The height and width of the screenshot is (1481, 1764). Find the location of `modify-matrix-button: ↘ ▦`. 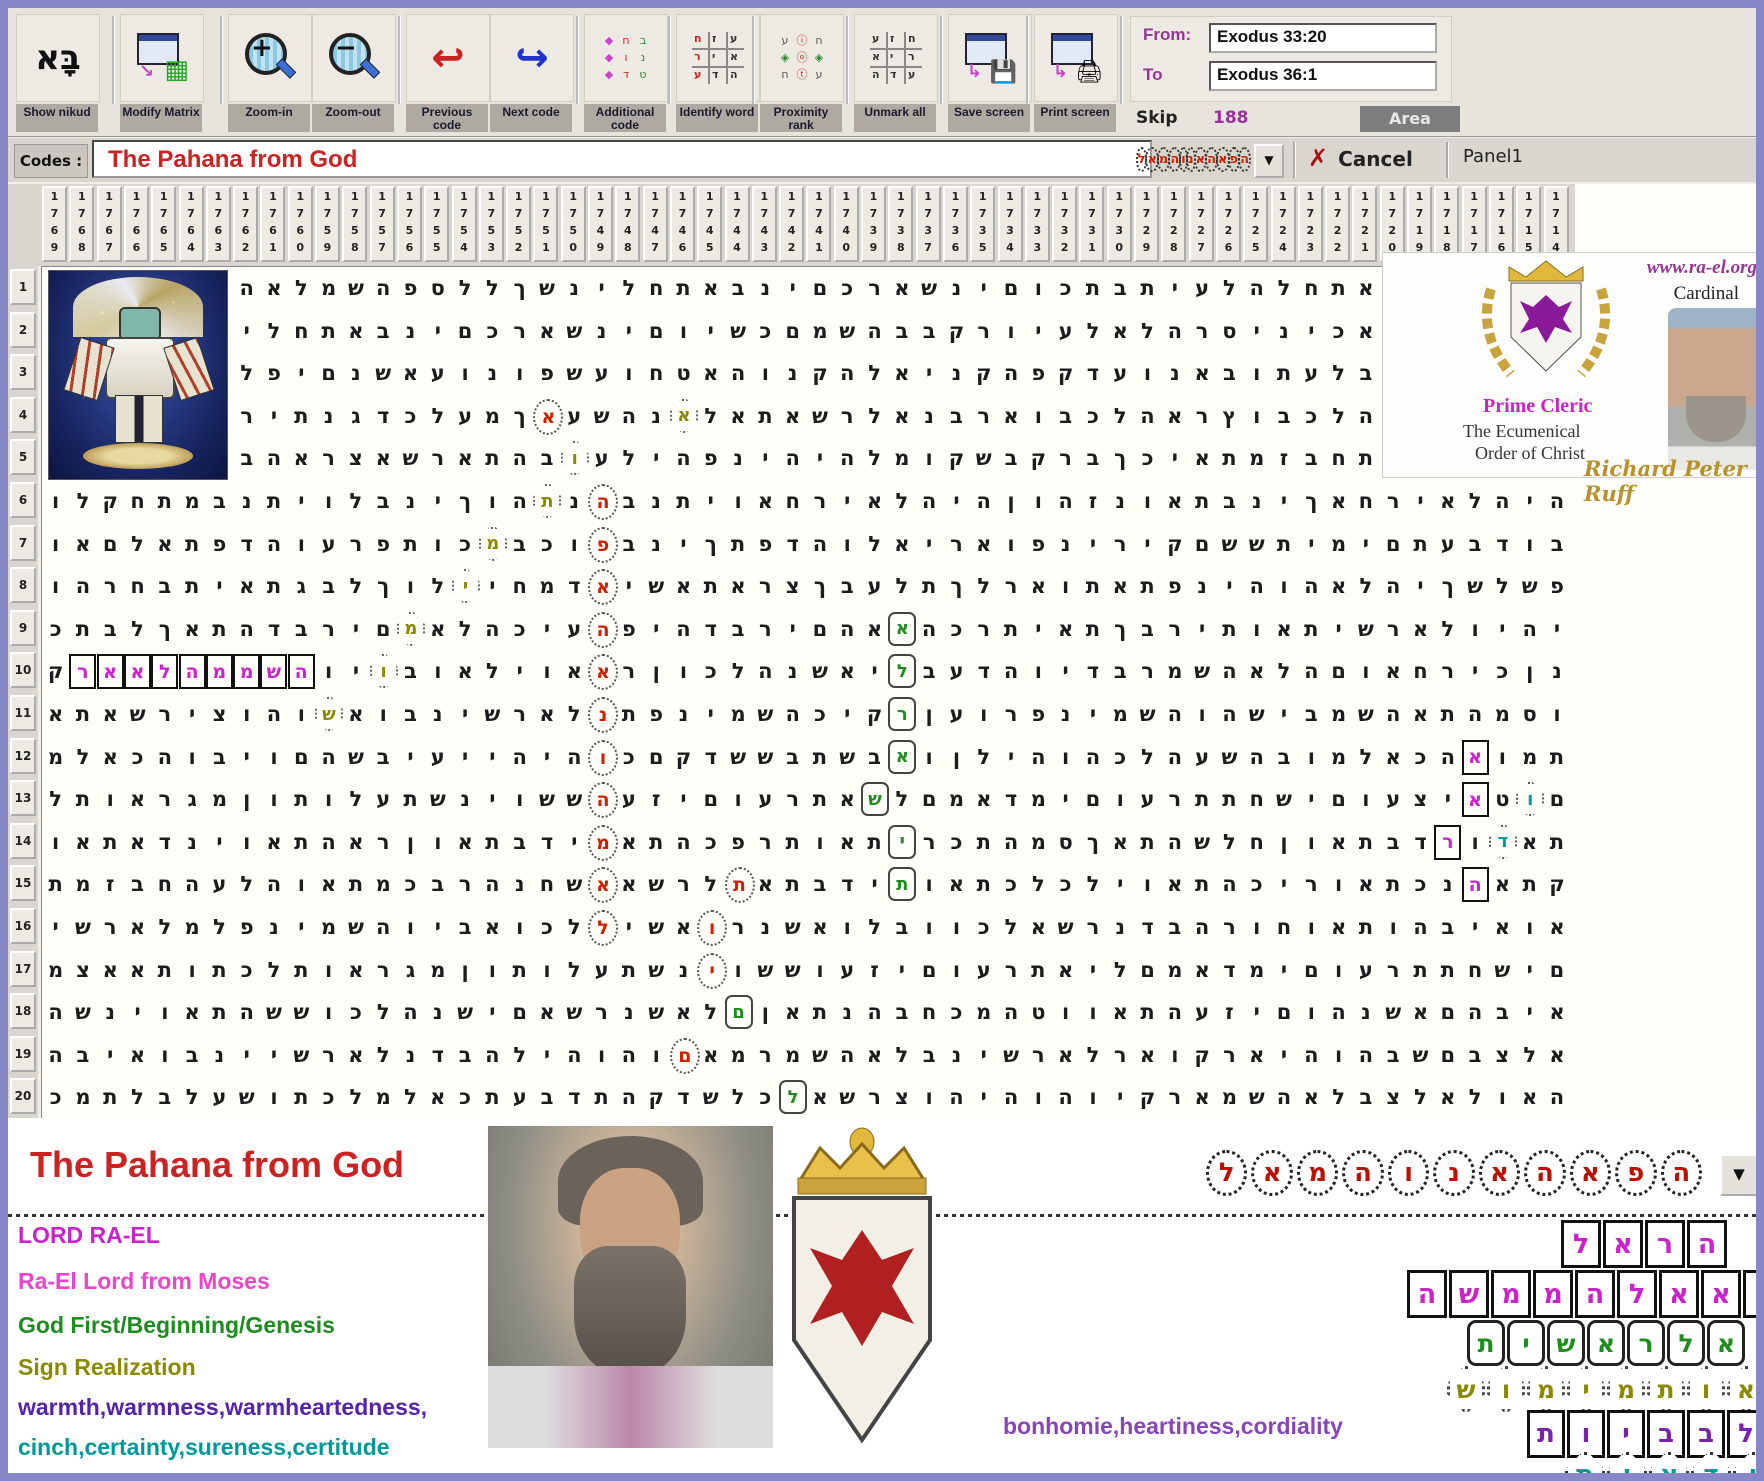

modify-matrix-button: ↘ ▦ is located at coordinates (162, 58).